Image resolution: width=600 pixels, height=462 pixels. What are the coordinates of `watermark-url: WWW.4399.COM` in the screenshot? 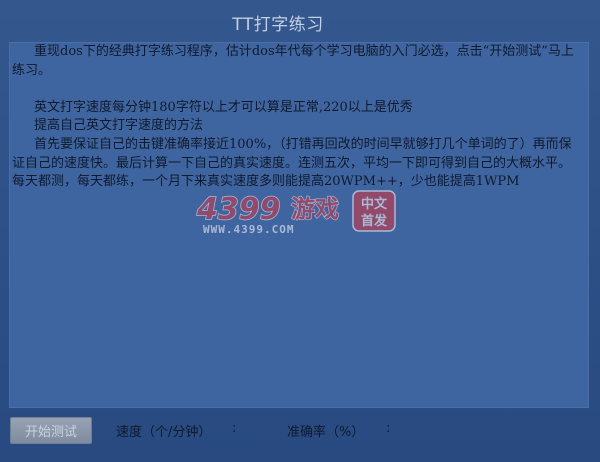 It's located at (248, 229).